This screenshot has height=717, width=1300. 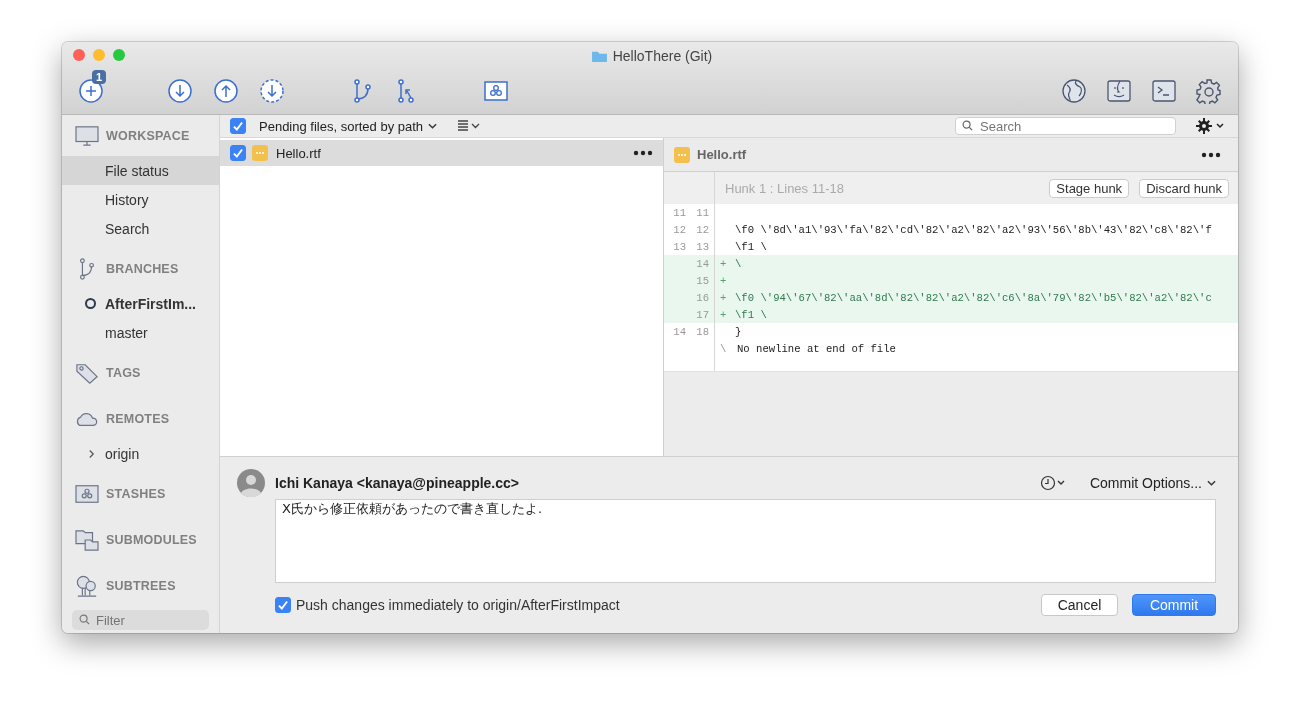 What do you see at coordinates (87, 586) in the screenshot?
I see `trees-icon` at bounding box center [87, 586].